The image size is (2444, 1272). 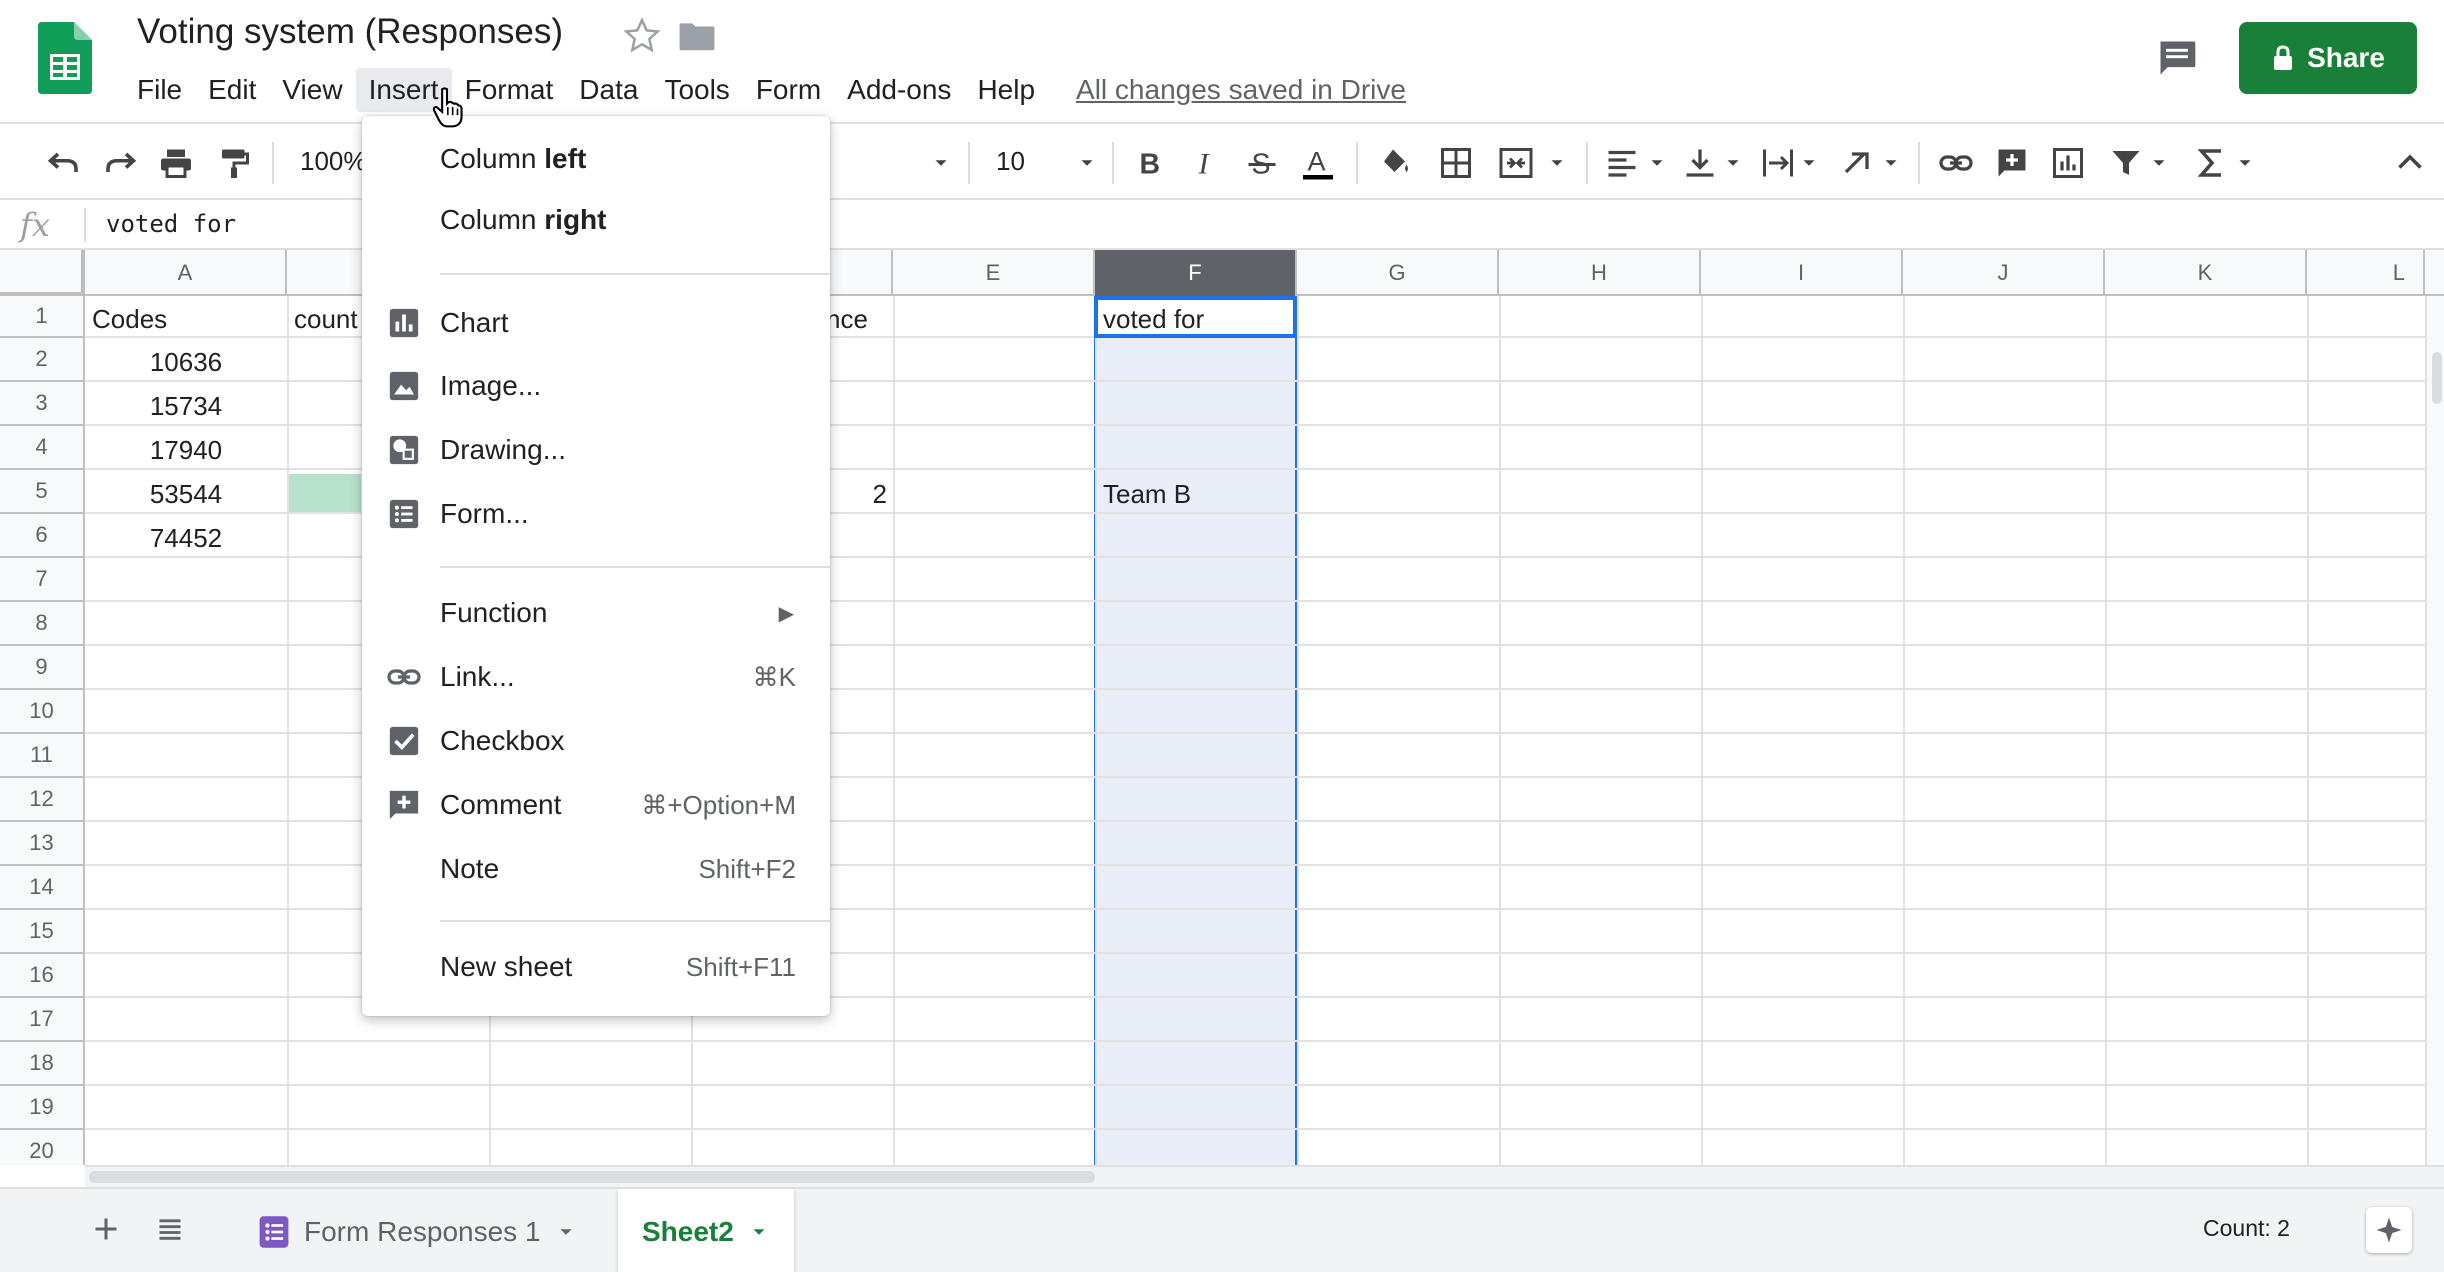 I want to click on font-size-select: 10, so click(x=1010, y=161).